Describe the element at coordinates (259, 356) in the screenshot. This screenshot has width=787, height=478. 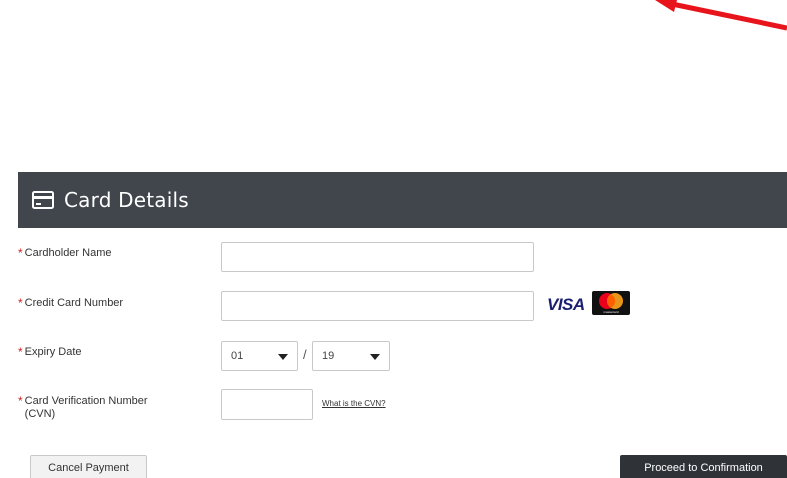
I see `expiry-month-select: 01` at that location.